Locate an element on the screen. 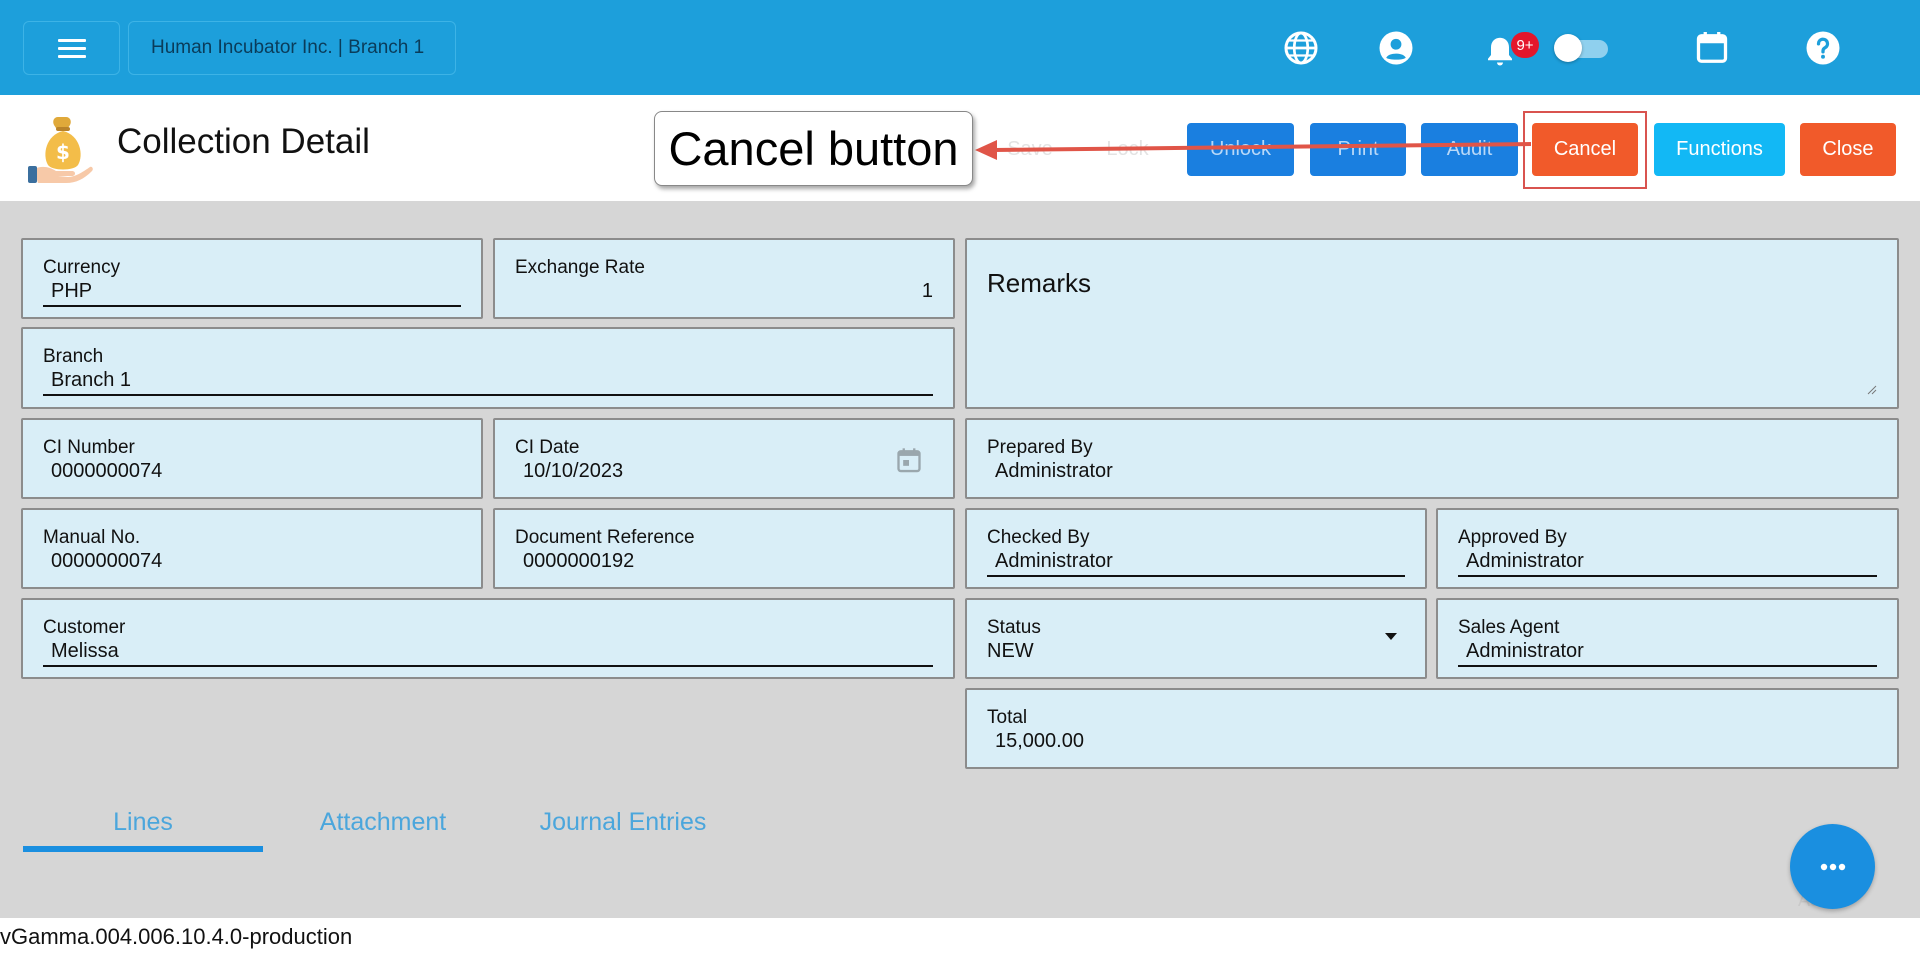  page-title: Collection Detail is located at coordinates (243, 141).